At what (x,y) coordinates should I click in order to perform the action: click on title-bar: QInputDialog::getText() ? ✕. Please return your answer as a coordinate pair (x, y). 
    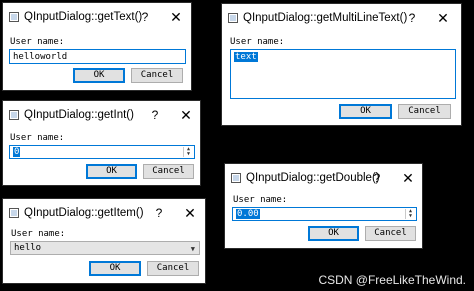
    Looking at the image, I should click on (97, 18).